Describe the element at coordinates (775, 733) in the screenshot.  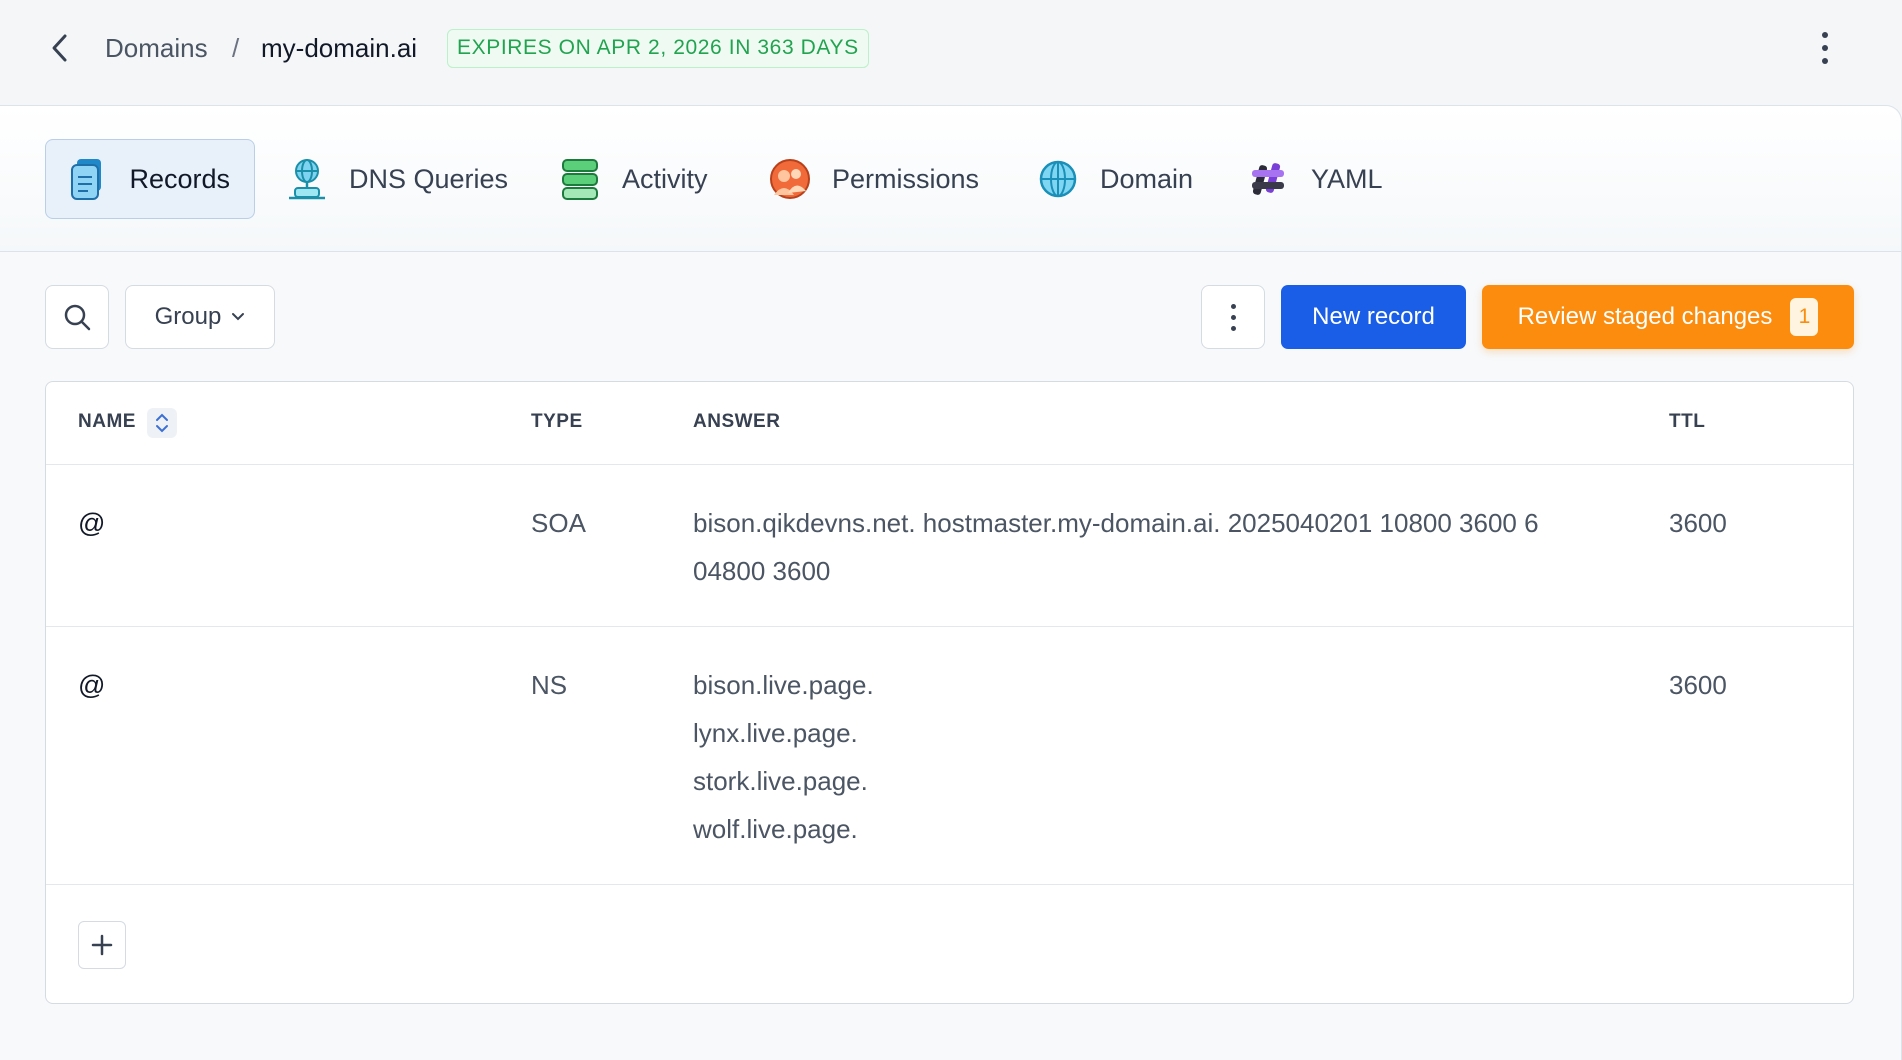
I see `answer-line: lynx.live.page.` at that location.